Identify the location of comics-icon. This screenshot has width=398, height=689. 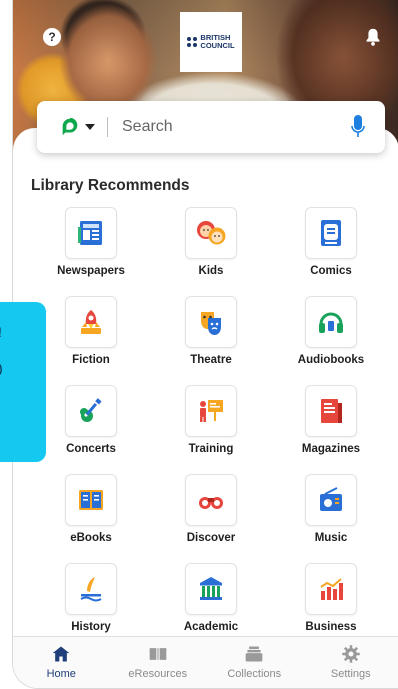
(331, 233).